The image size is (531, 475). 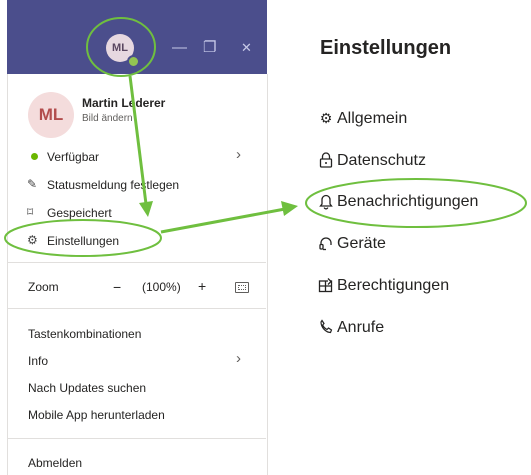 What do you see at coordinates (117, 287) in the screenshot?
I see `zoom-out-button: −` at bounding box center [117, 287].